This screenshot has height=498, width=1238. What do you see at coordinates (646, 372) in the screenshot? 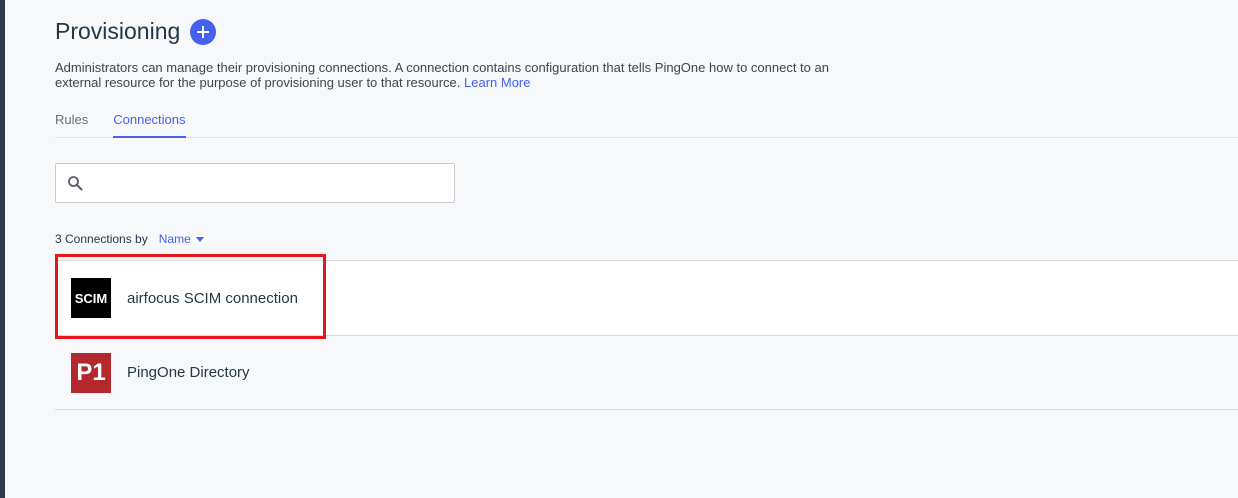
I see `connection-row-pingone-directory: P1 PingOne Directory` at bounding box center [646, 372].